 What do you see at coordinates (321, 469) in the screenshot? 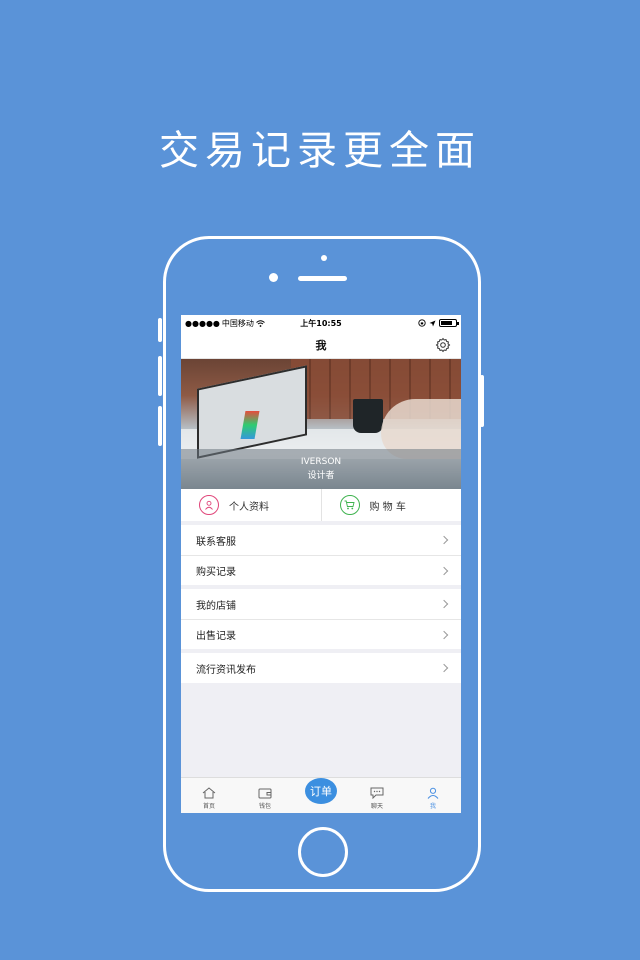
I see `profile-overlay: IVERSON 设计者` at bounding box center [321, 469].